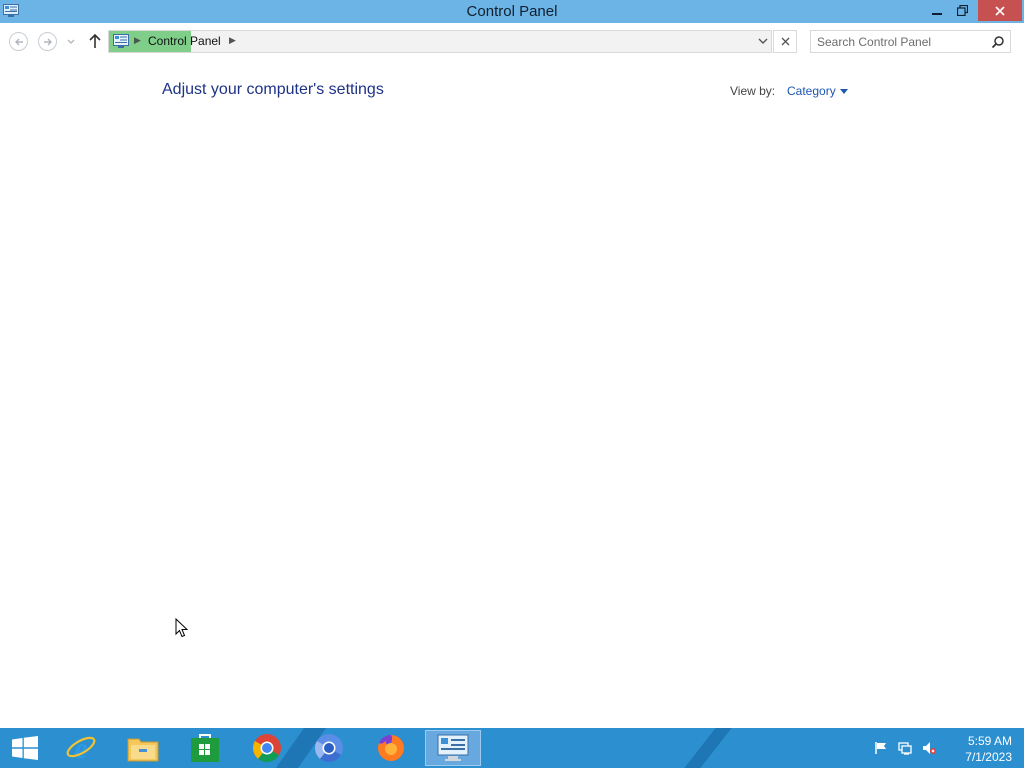  I want to click on navigation-bar: ▶ Control Panel ▶, so click(512, 41).